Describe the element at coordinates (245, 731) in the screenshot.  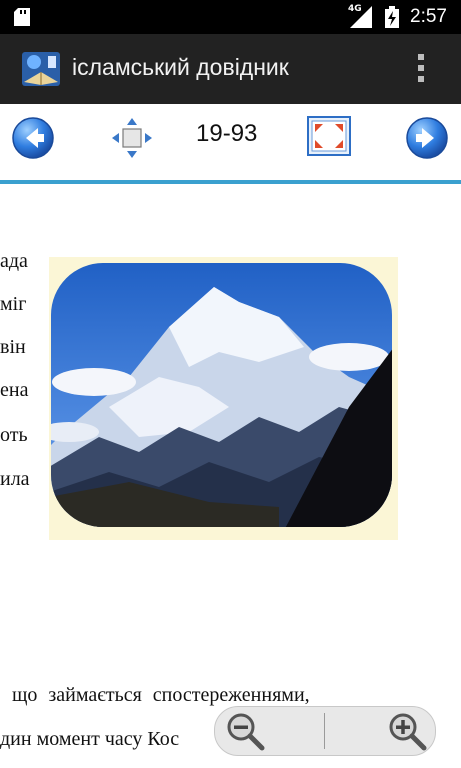
I see `zoom-out-icon` at that location.